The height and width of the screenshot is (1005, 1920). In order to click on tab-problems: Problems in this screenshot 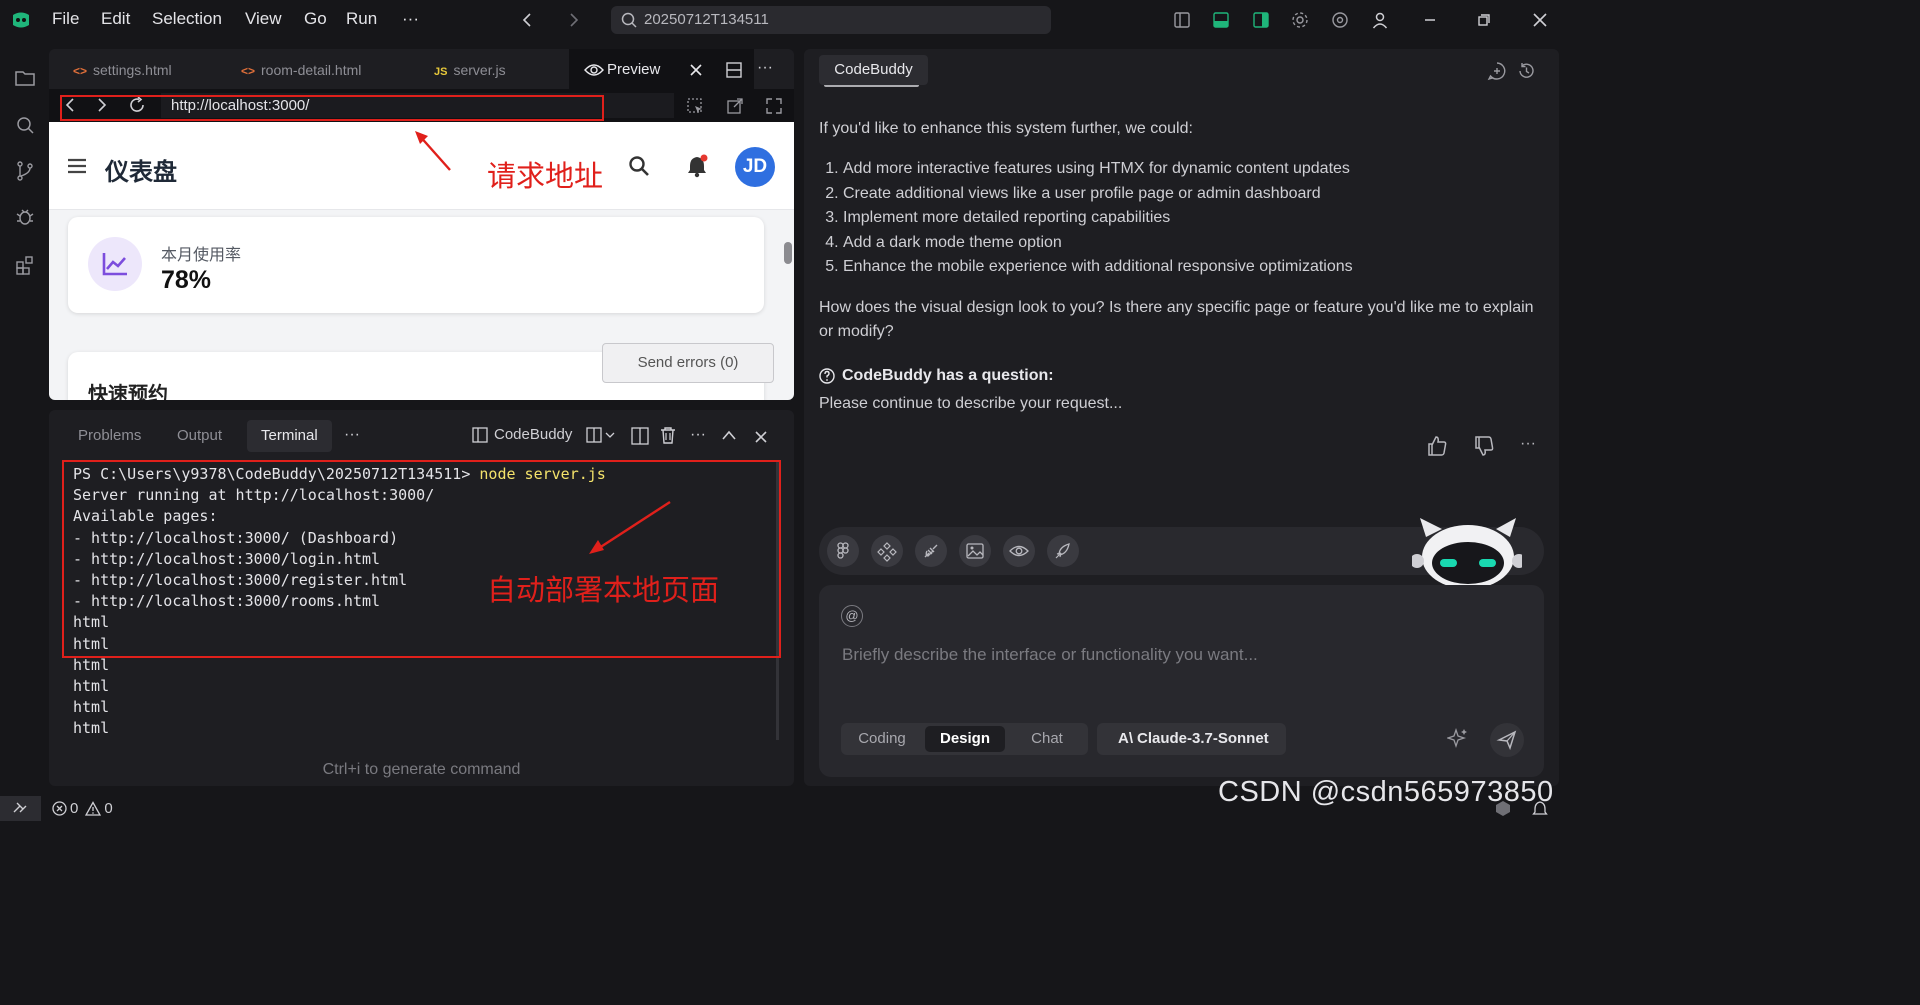, I will do `click(109, 436)`.